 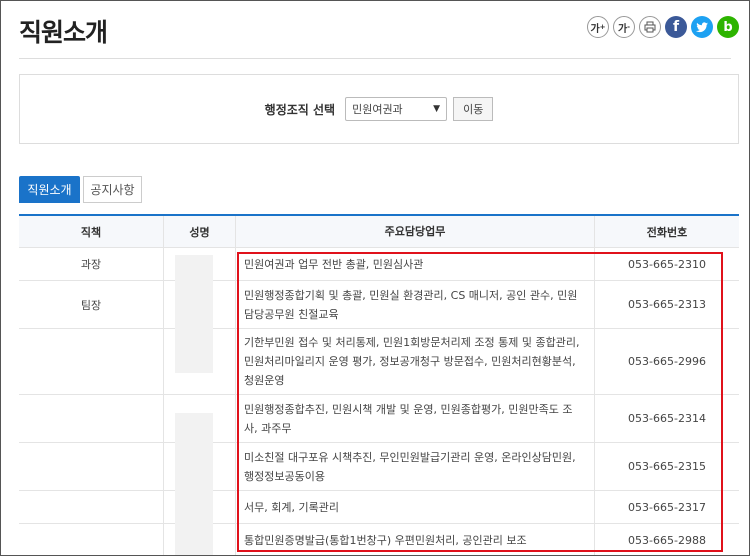 What do you see at coordinates (667, 466) in the screenshot?
I see `phone-cell: 053-665-2315` at bounding box center [667, 466].